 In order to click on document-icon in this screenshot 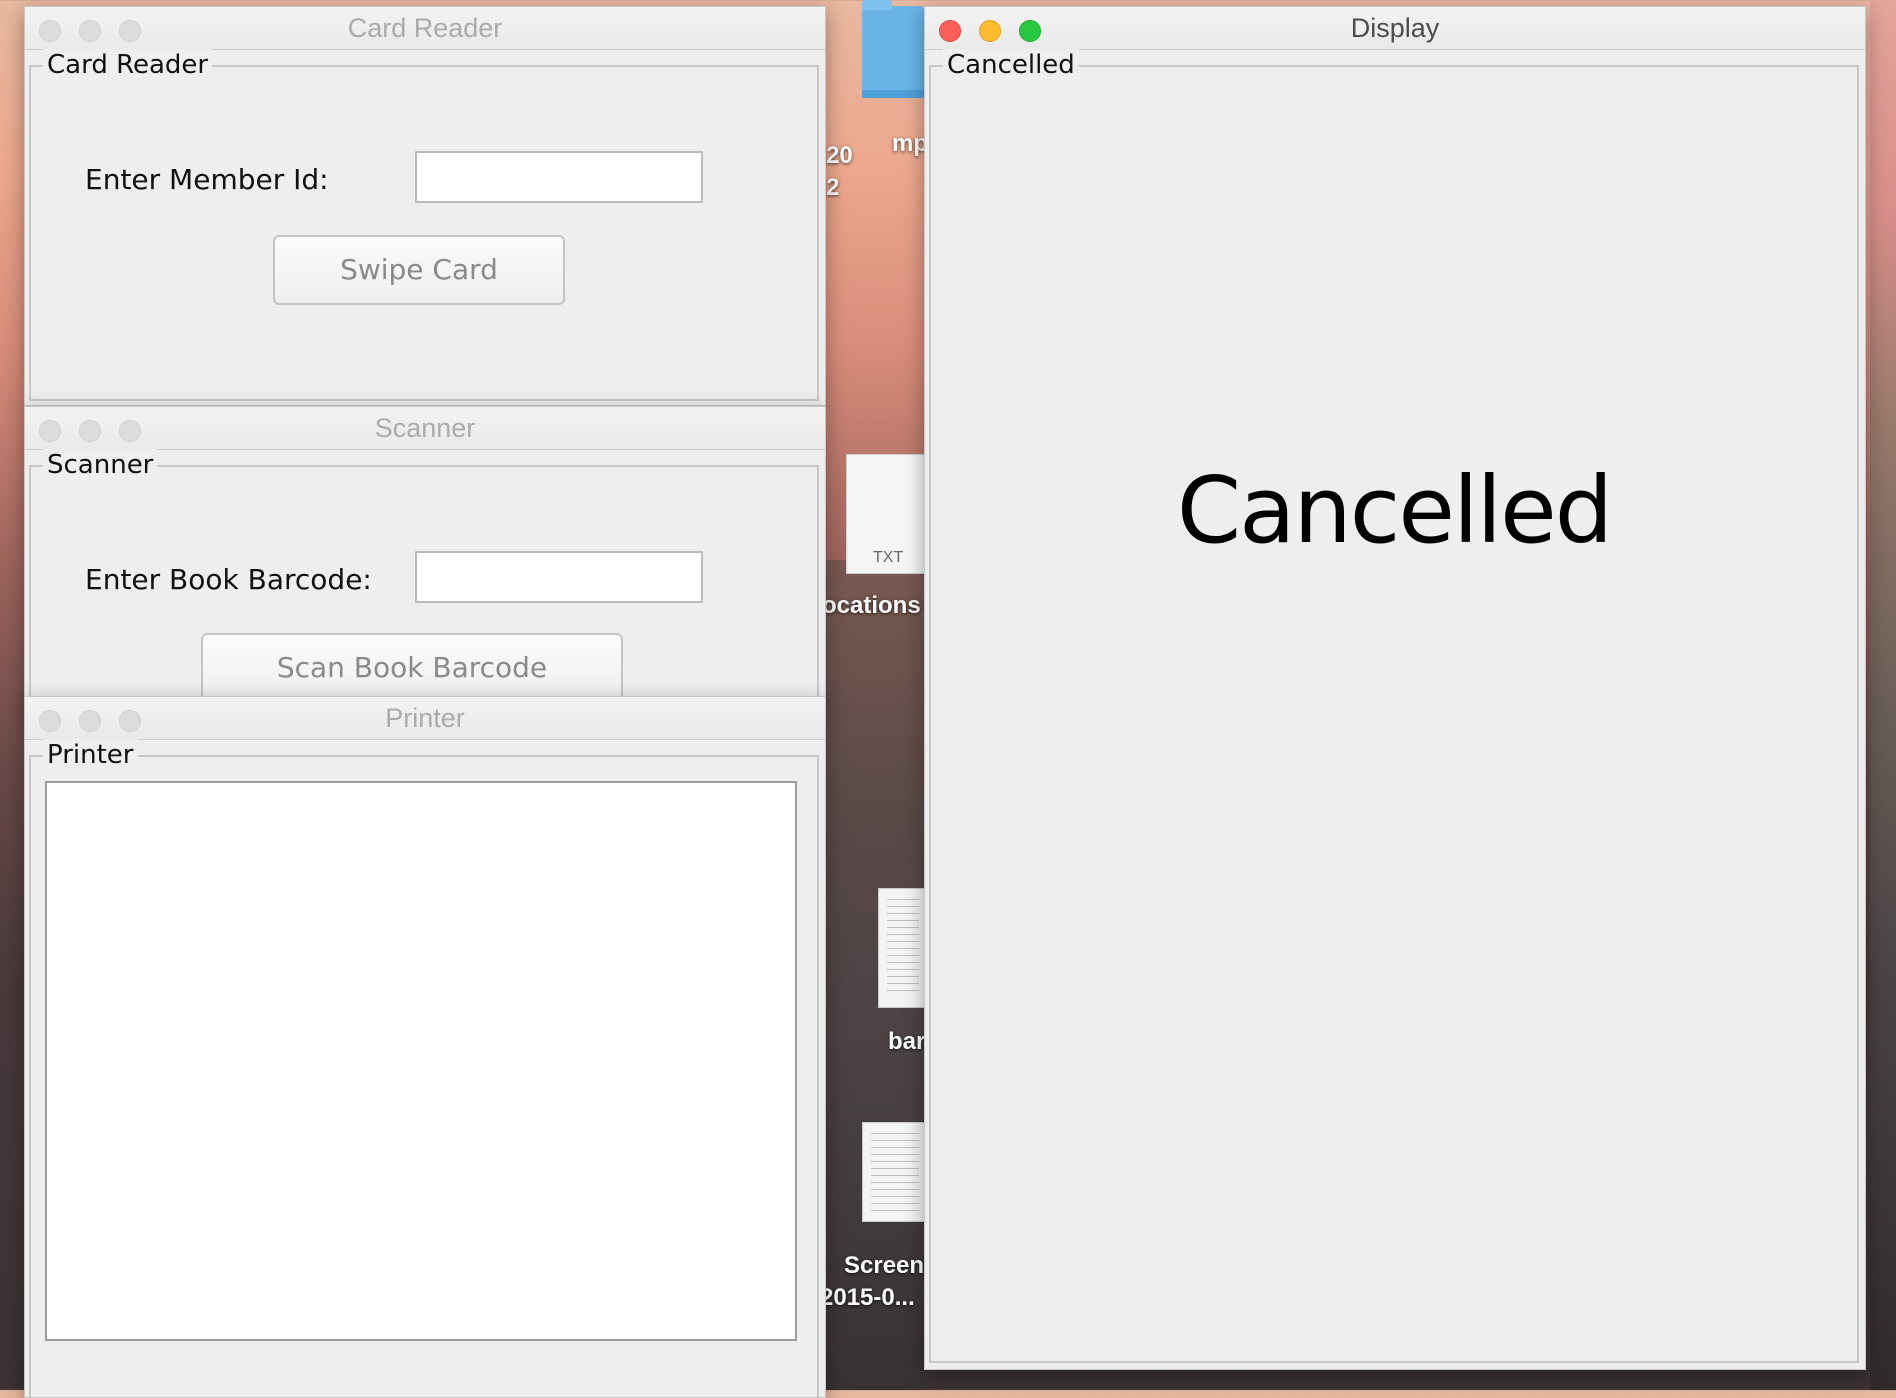, I will do `click(902, 948)`.